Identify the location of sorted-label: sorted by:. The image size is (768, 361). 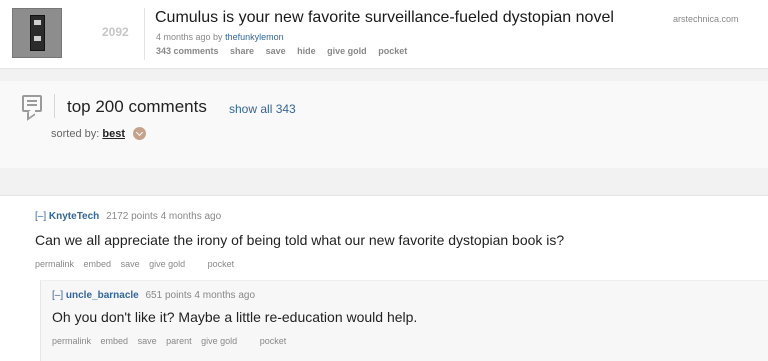
(75, 134).